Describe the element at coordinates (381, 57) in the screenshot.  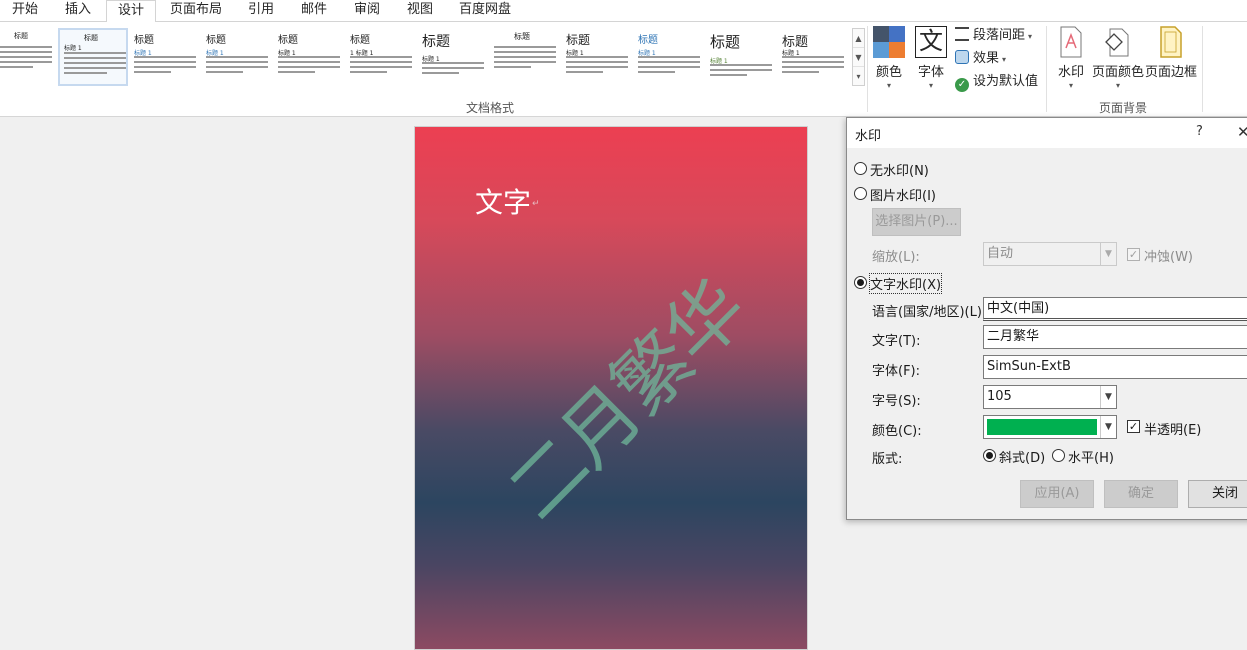
I see `style-thumb: 标题 1 标题 1` at that location.